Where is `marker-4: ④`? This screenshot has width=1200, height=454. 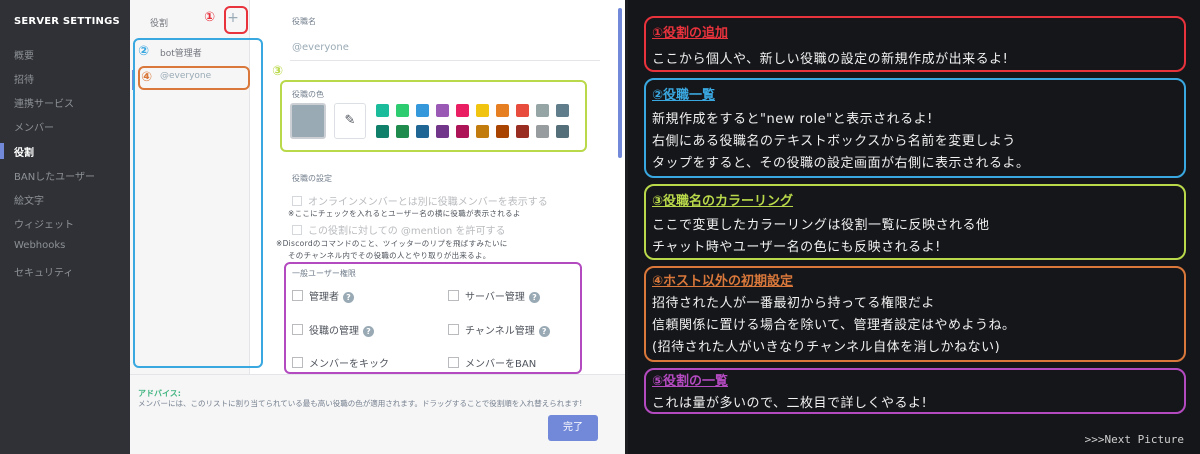
marker-4: ④ is located at coordinates (147, 77).